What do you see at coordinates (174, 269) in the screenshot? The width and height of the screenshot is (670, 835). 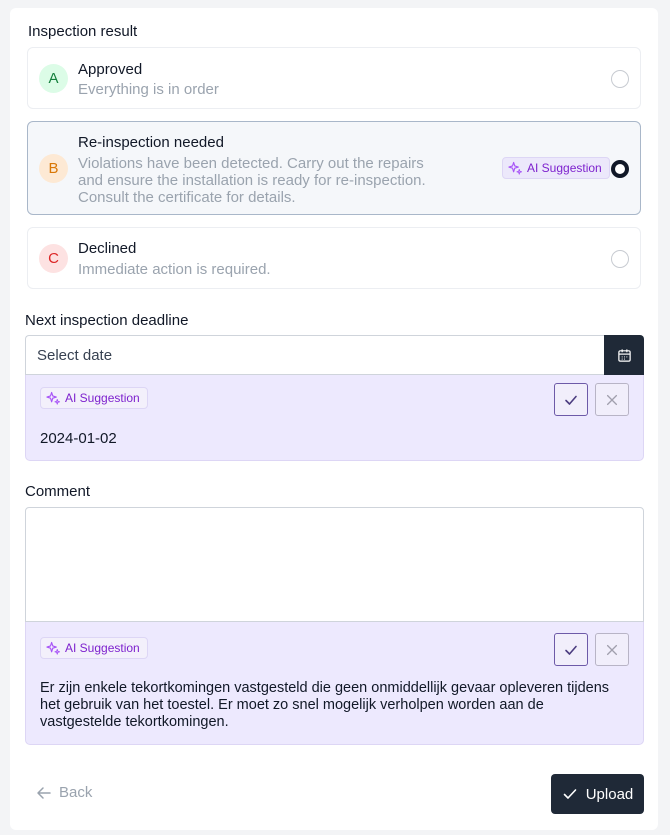 I see `option-description: Immediate action is required.` at bounding box center [174, 269].